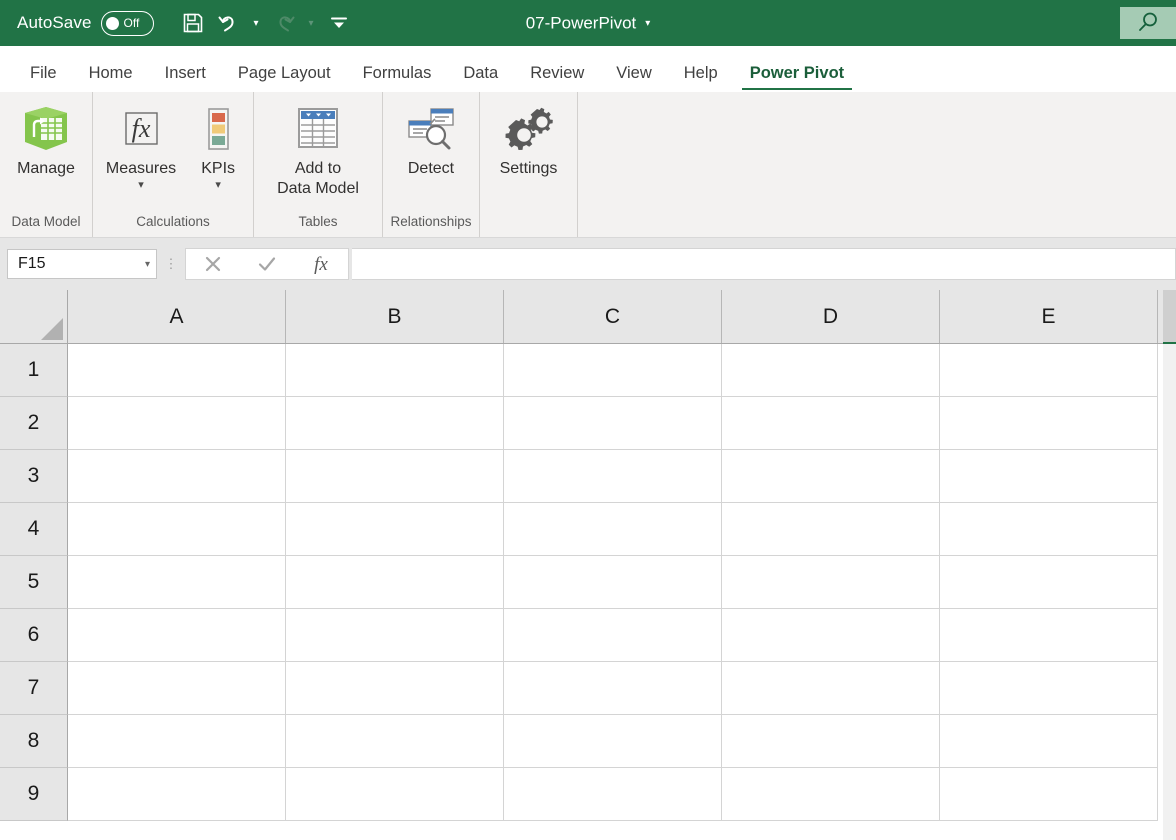  What do you see at coordinates (557, 78) in the screenshot?
I see `tab-review: Review` at bounding box center [557, 78].